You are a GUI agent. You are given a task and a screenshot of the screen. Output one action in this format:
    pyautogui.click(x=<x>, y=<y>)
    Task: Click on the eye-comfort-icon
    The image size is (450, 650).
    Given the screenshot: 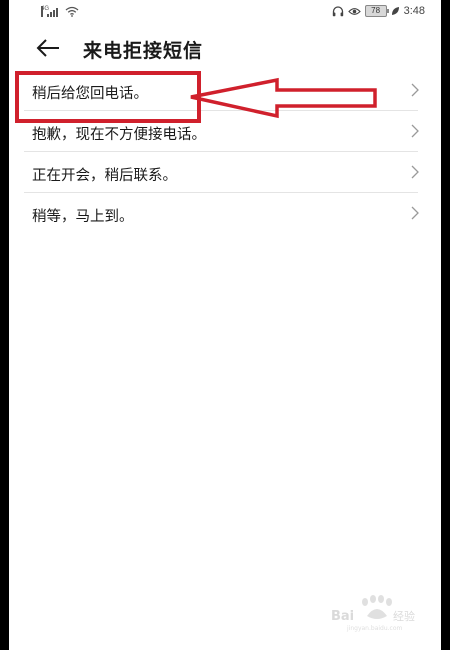 What is the action you would take?
    pyautogui.click(x=354, y=11)
    